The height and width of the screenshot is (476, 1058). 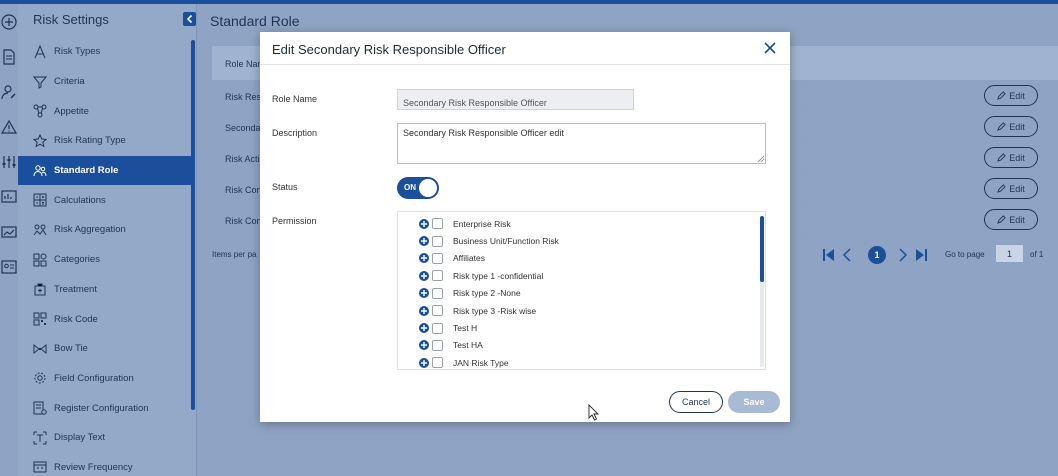 What do you see at coordinates (245, 64) in the screenshot?
I see `column-header-role-name: Role Nam` at bounding box center [245, 64].